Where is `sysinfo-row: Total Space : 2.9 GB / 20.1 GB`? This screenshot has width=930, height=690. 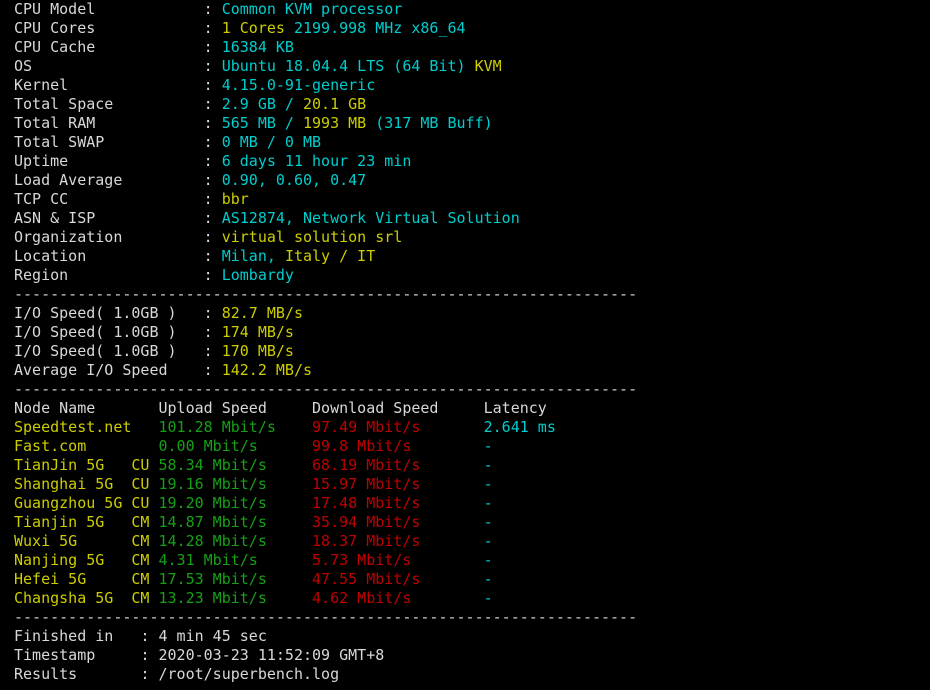
sysinfo-row: Total Space : 2.9 GB / 20.1 GB is located at coordinates (465, 104).